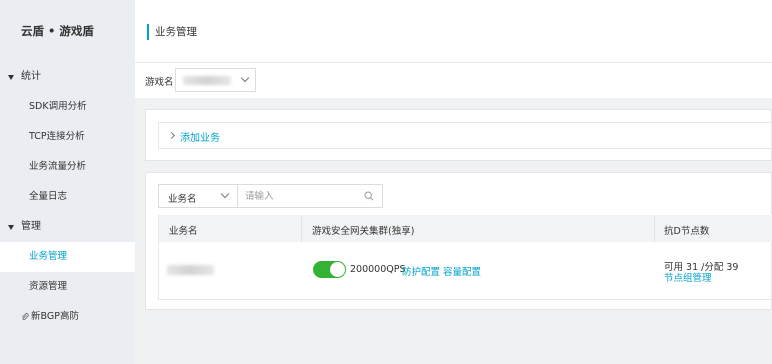 The width and height of the screenshot is (772, 364). What do you see at coordinates (57, 31) in the screenshot?
I see `brand-title: 云盾 • 游戏盾` at bounding box center [57, 31].